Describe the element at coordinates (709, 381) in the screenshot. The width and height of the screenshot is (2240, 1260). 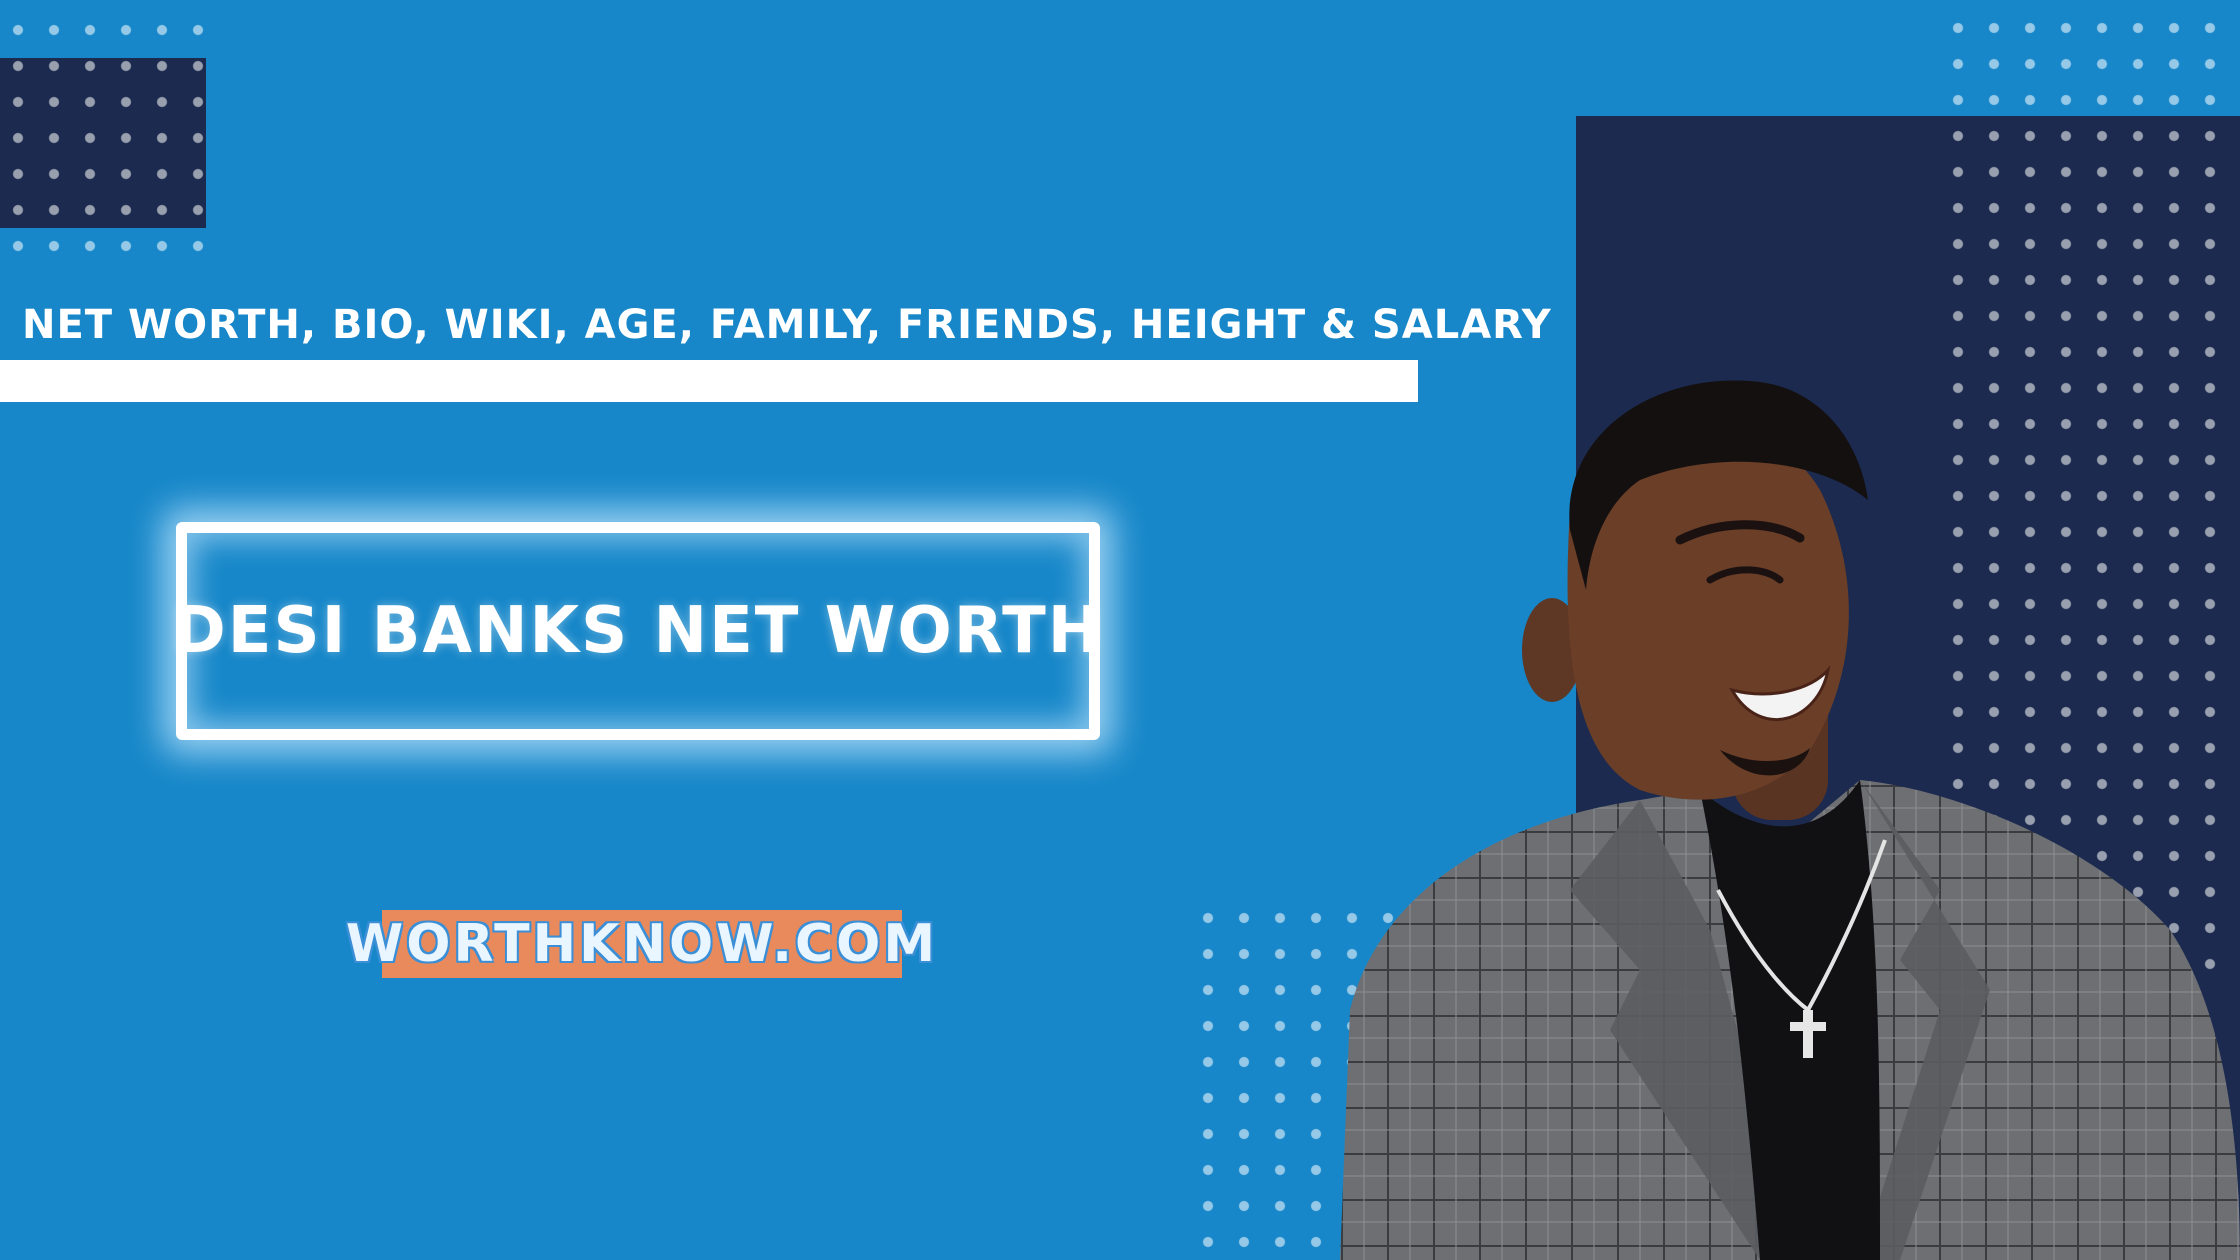
I see `white-divider-bar` at that location.